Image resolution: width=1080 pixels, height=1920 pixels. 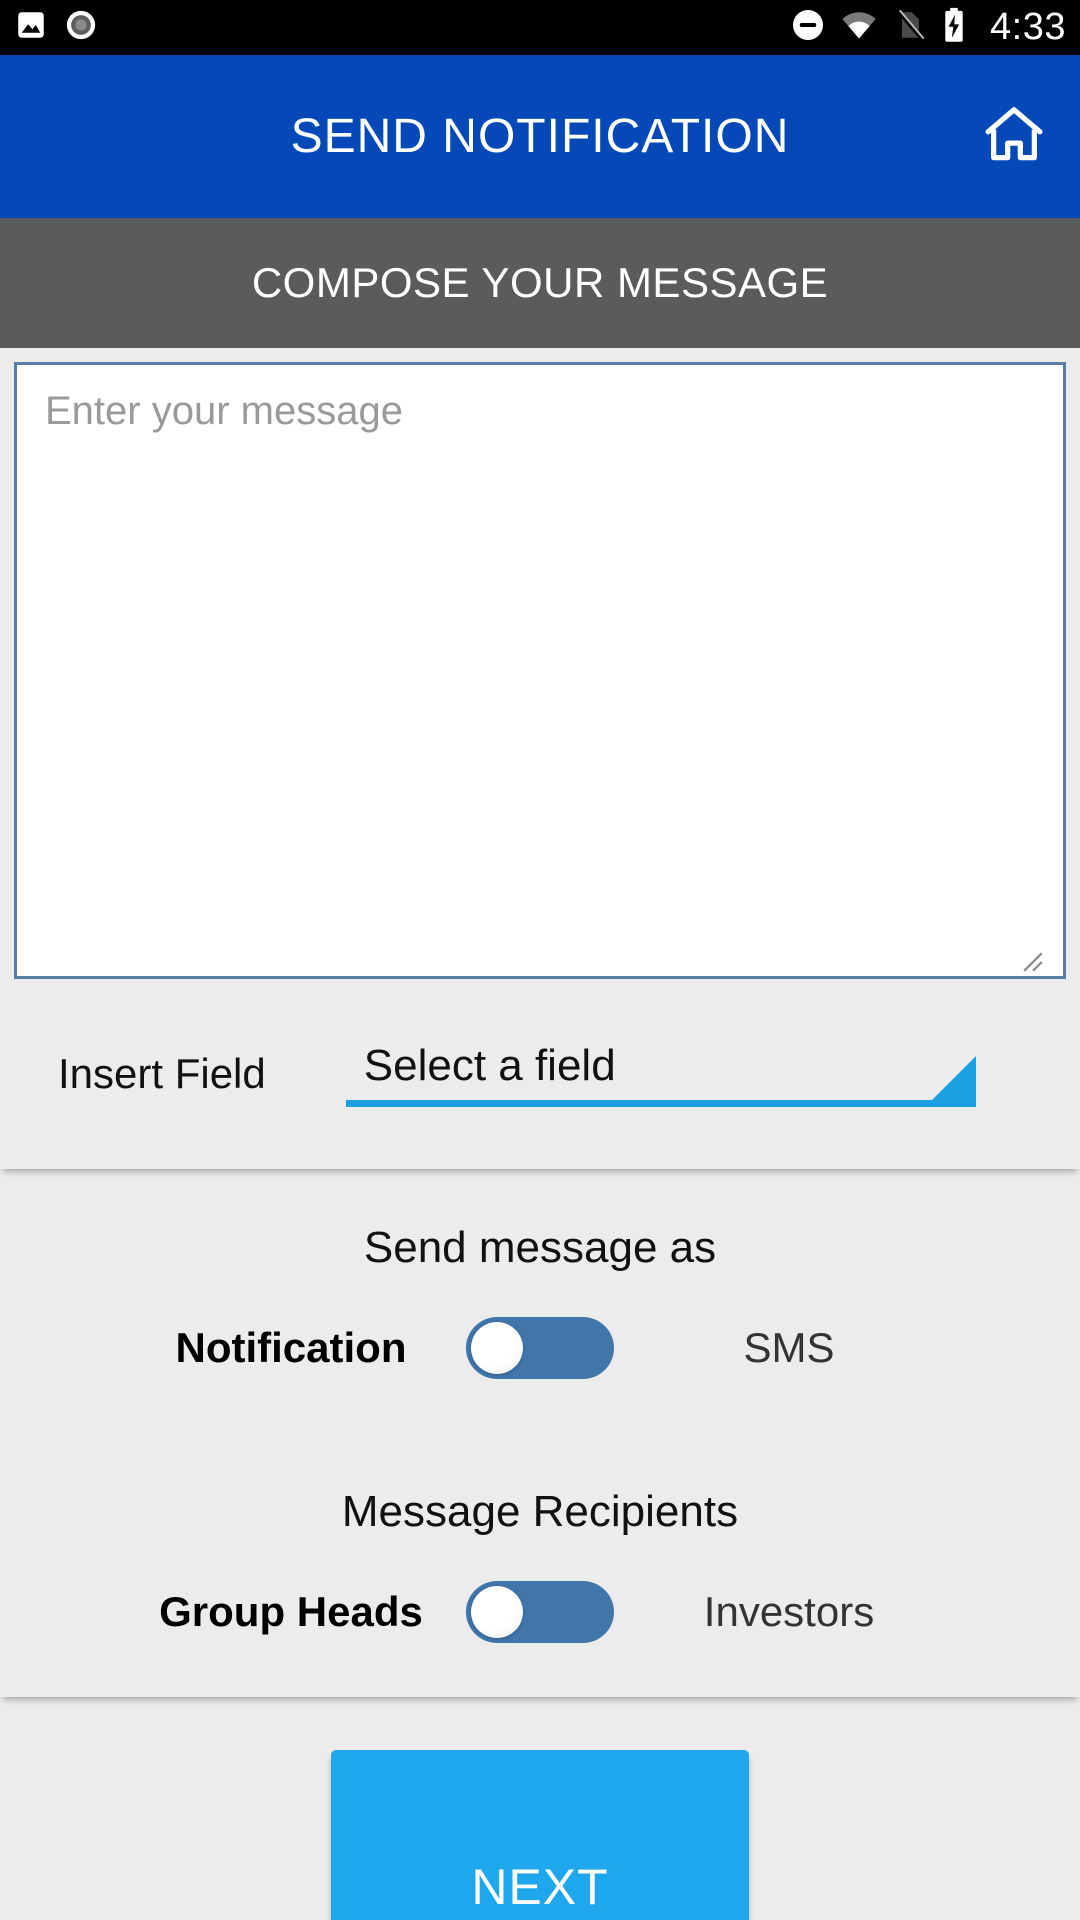 What do you see at coordinates (540, 1348) in the screenshot?
I see `send-as-switch` at bounding box center [540, 1348].